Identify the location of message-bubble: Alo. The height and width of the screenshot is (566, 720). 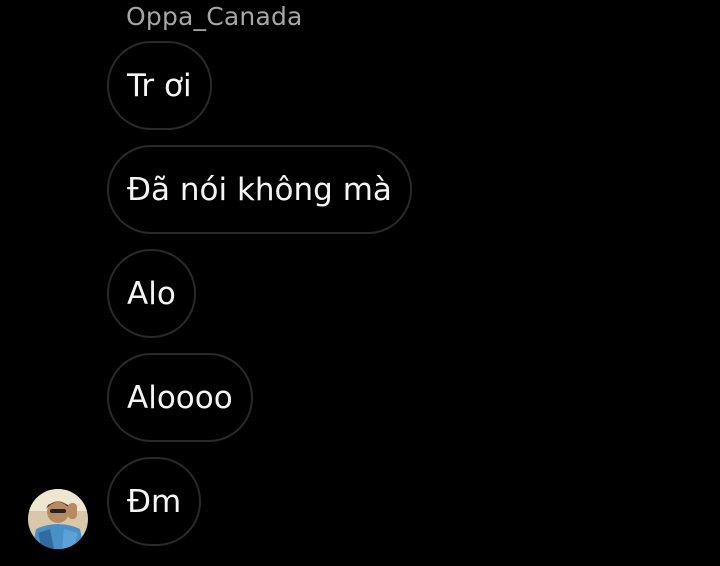
(151, 293).